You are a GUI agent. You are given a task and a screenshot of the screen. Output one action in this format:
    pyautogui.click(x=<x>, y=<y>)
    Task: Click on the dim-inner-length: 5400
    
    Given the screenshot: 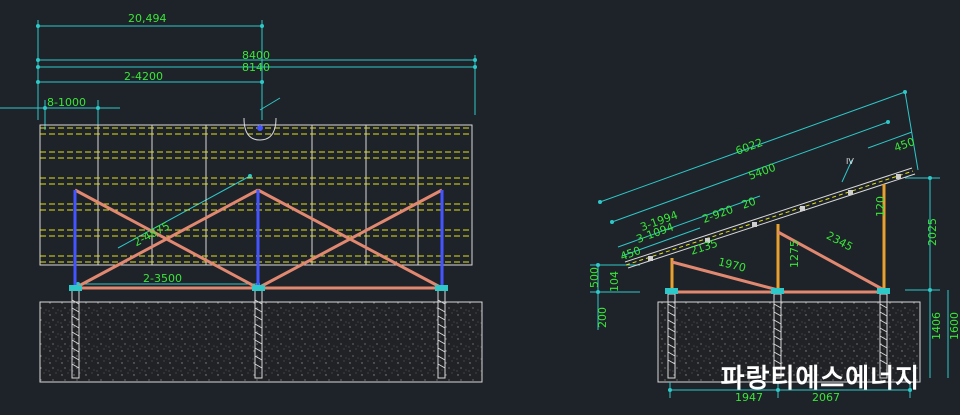 What is the action you would take?
    pyautogui.click(x=762, y=172)
    